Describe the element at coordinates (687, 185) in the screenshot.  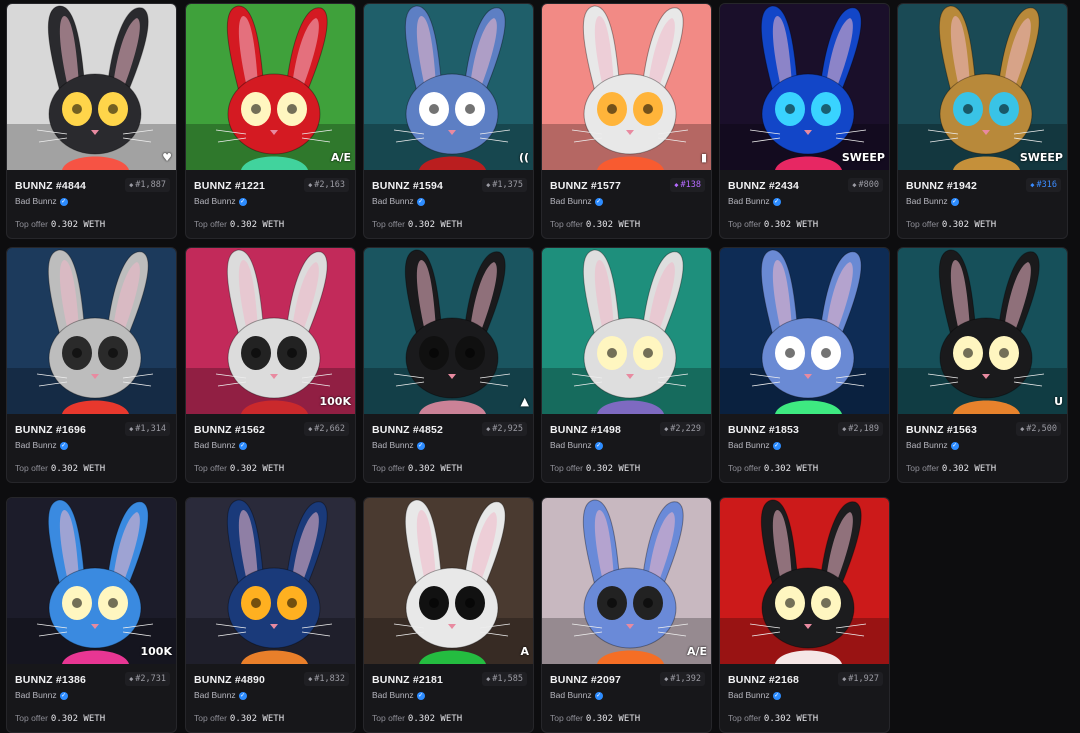
I see `rarity-rank-badge: ◆ #138` at that location.